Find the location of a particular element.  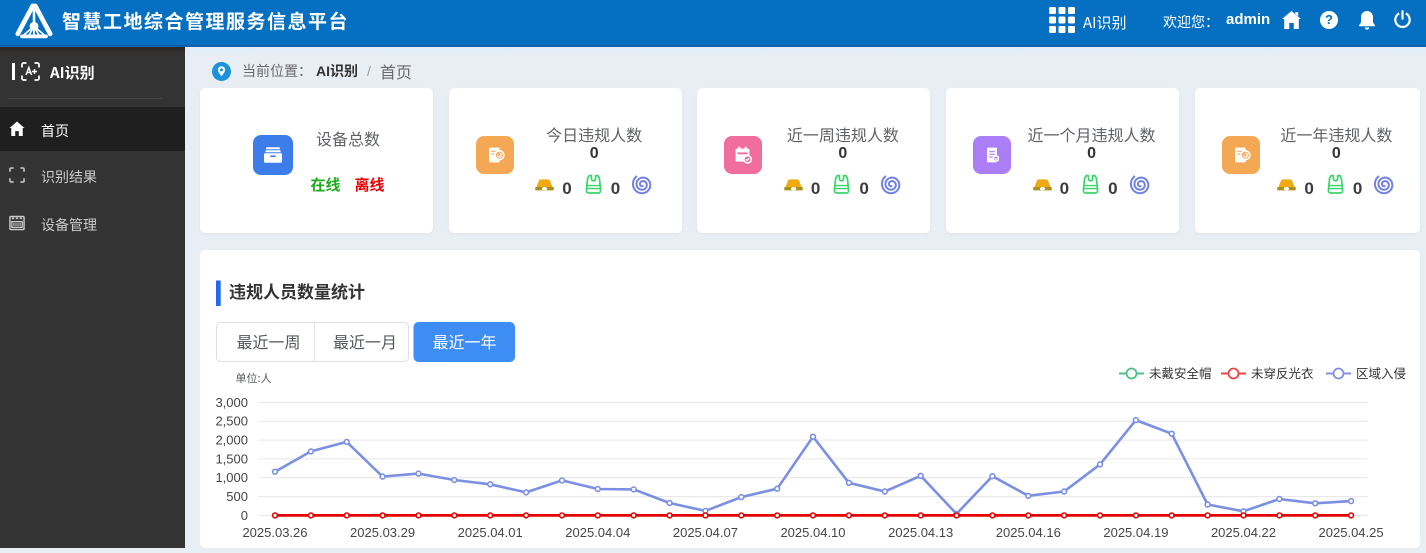

svg-text: 500 is located at coordinates (237, 496).